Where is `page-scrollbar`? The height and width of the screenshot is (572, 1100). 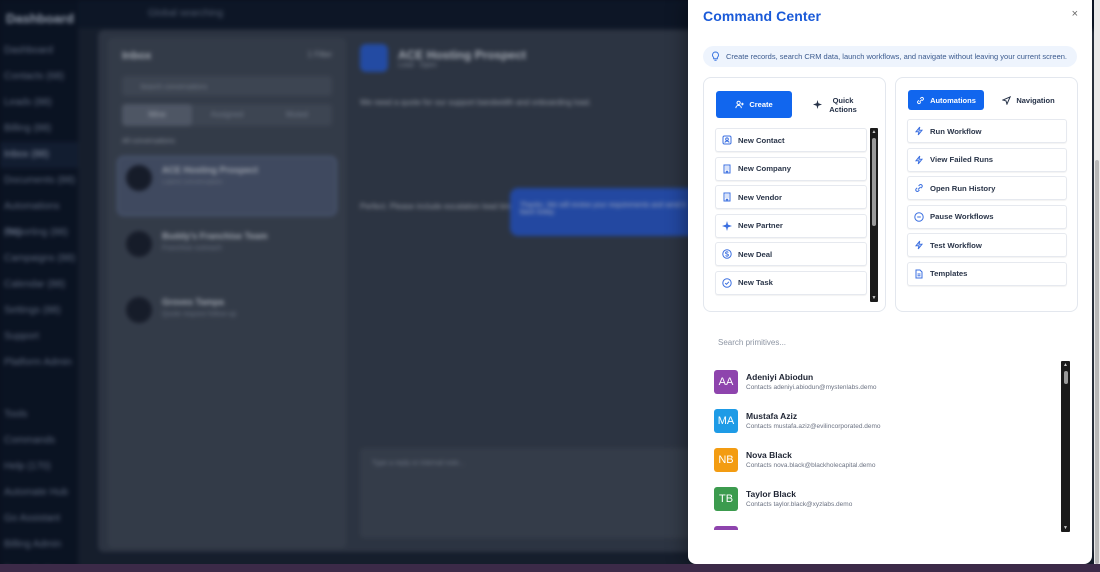
page-scrollbar is located at coordinates (1097, 282).